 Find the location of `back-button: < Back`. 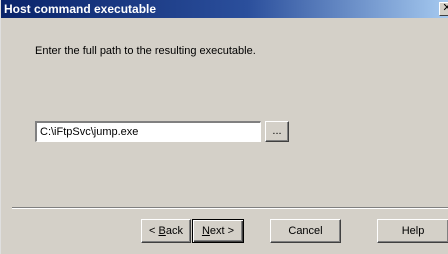

back-button: < Back is located at coordinates (166, 231).